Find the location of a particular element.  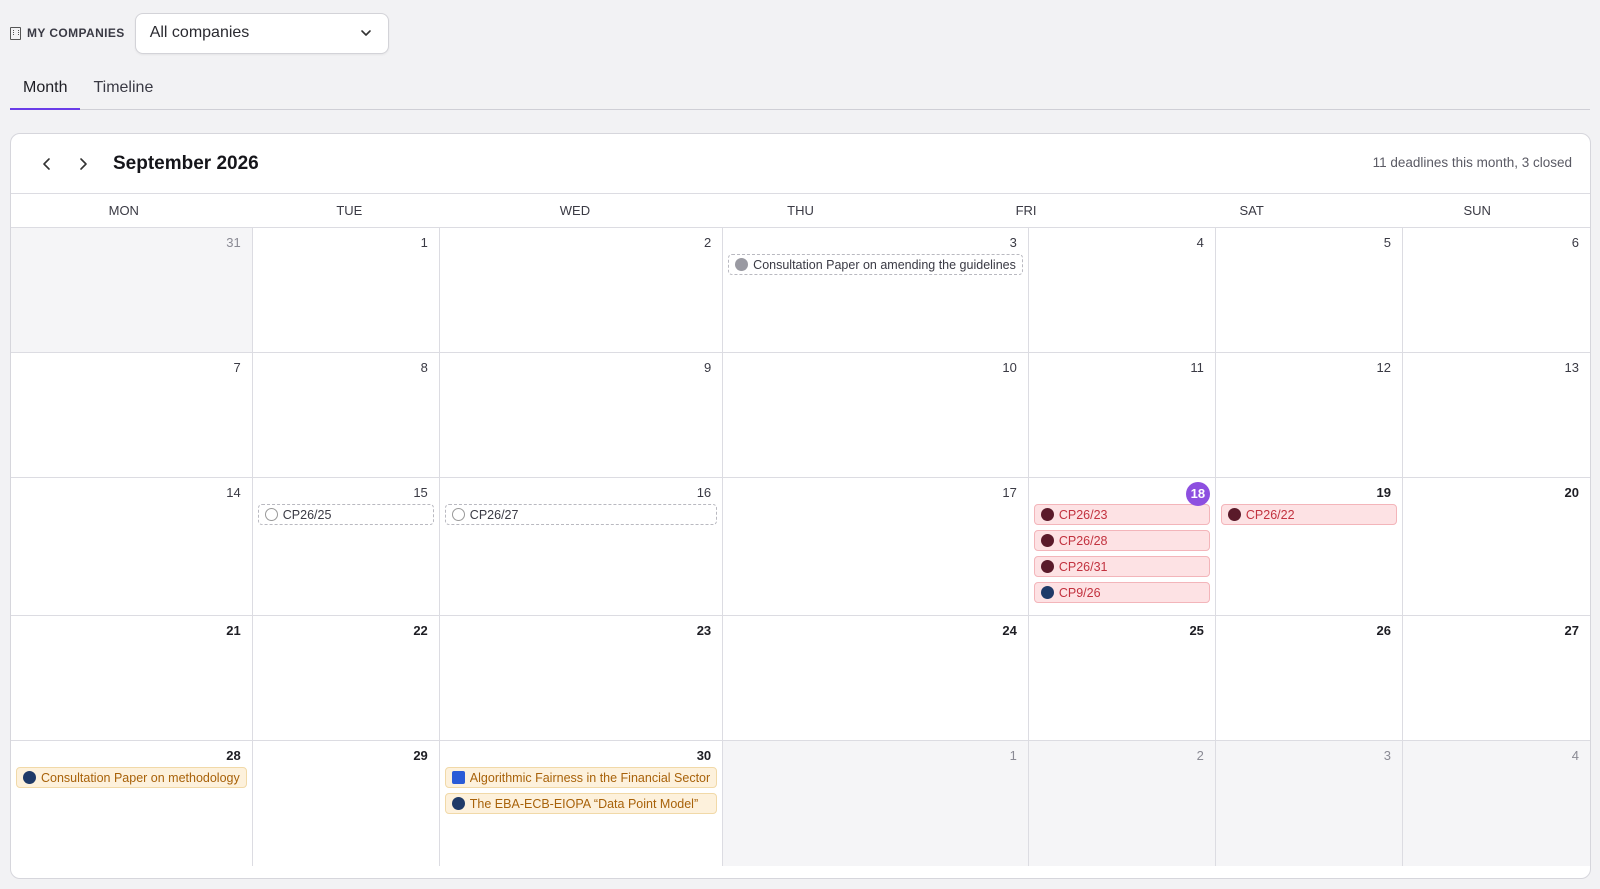

deadline-event: CP26/25 is located at coordinates (345, 514).